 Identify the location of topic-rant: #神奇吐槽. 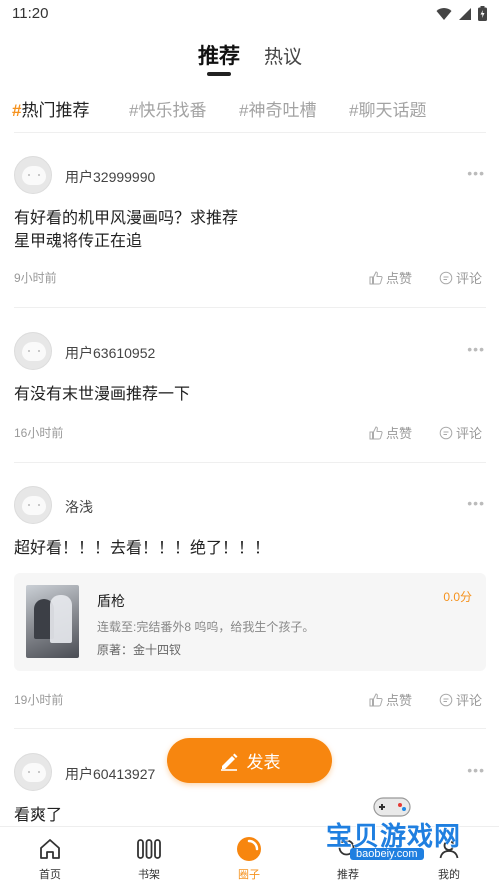
(277, 108).